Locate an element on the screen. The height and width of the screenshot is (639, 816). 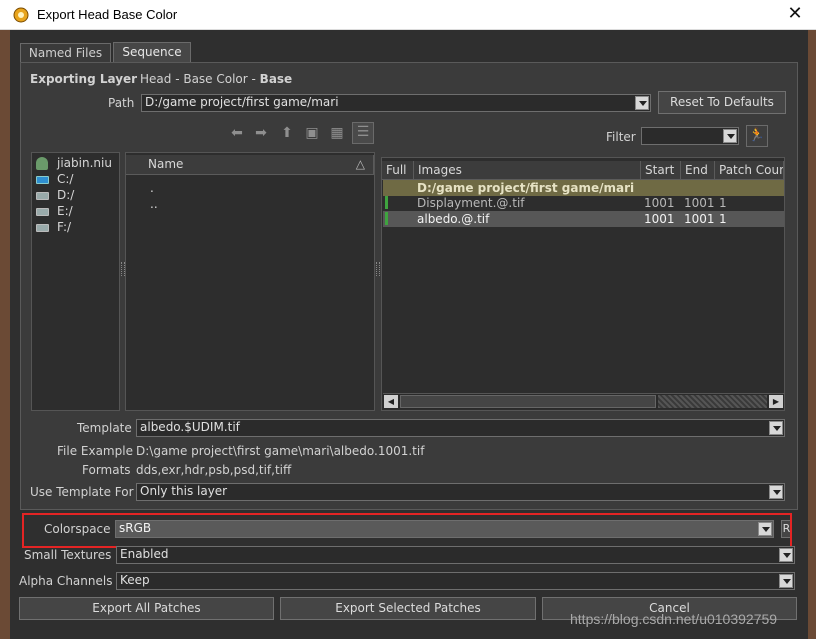
export-all-patches-button: Export All Patches is located at coordinates (146, 608).